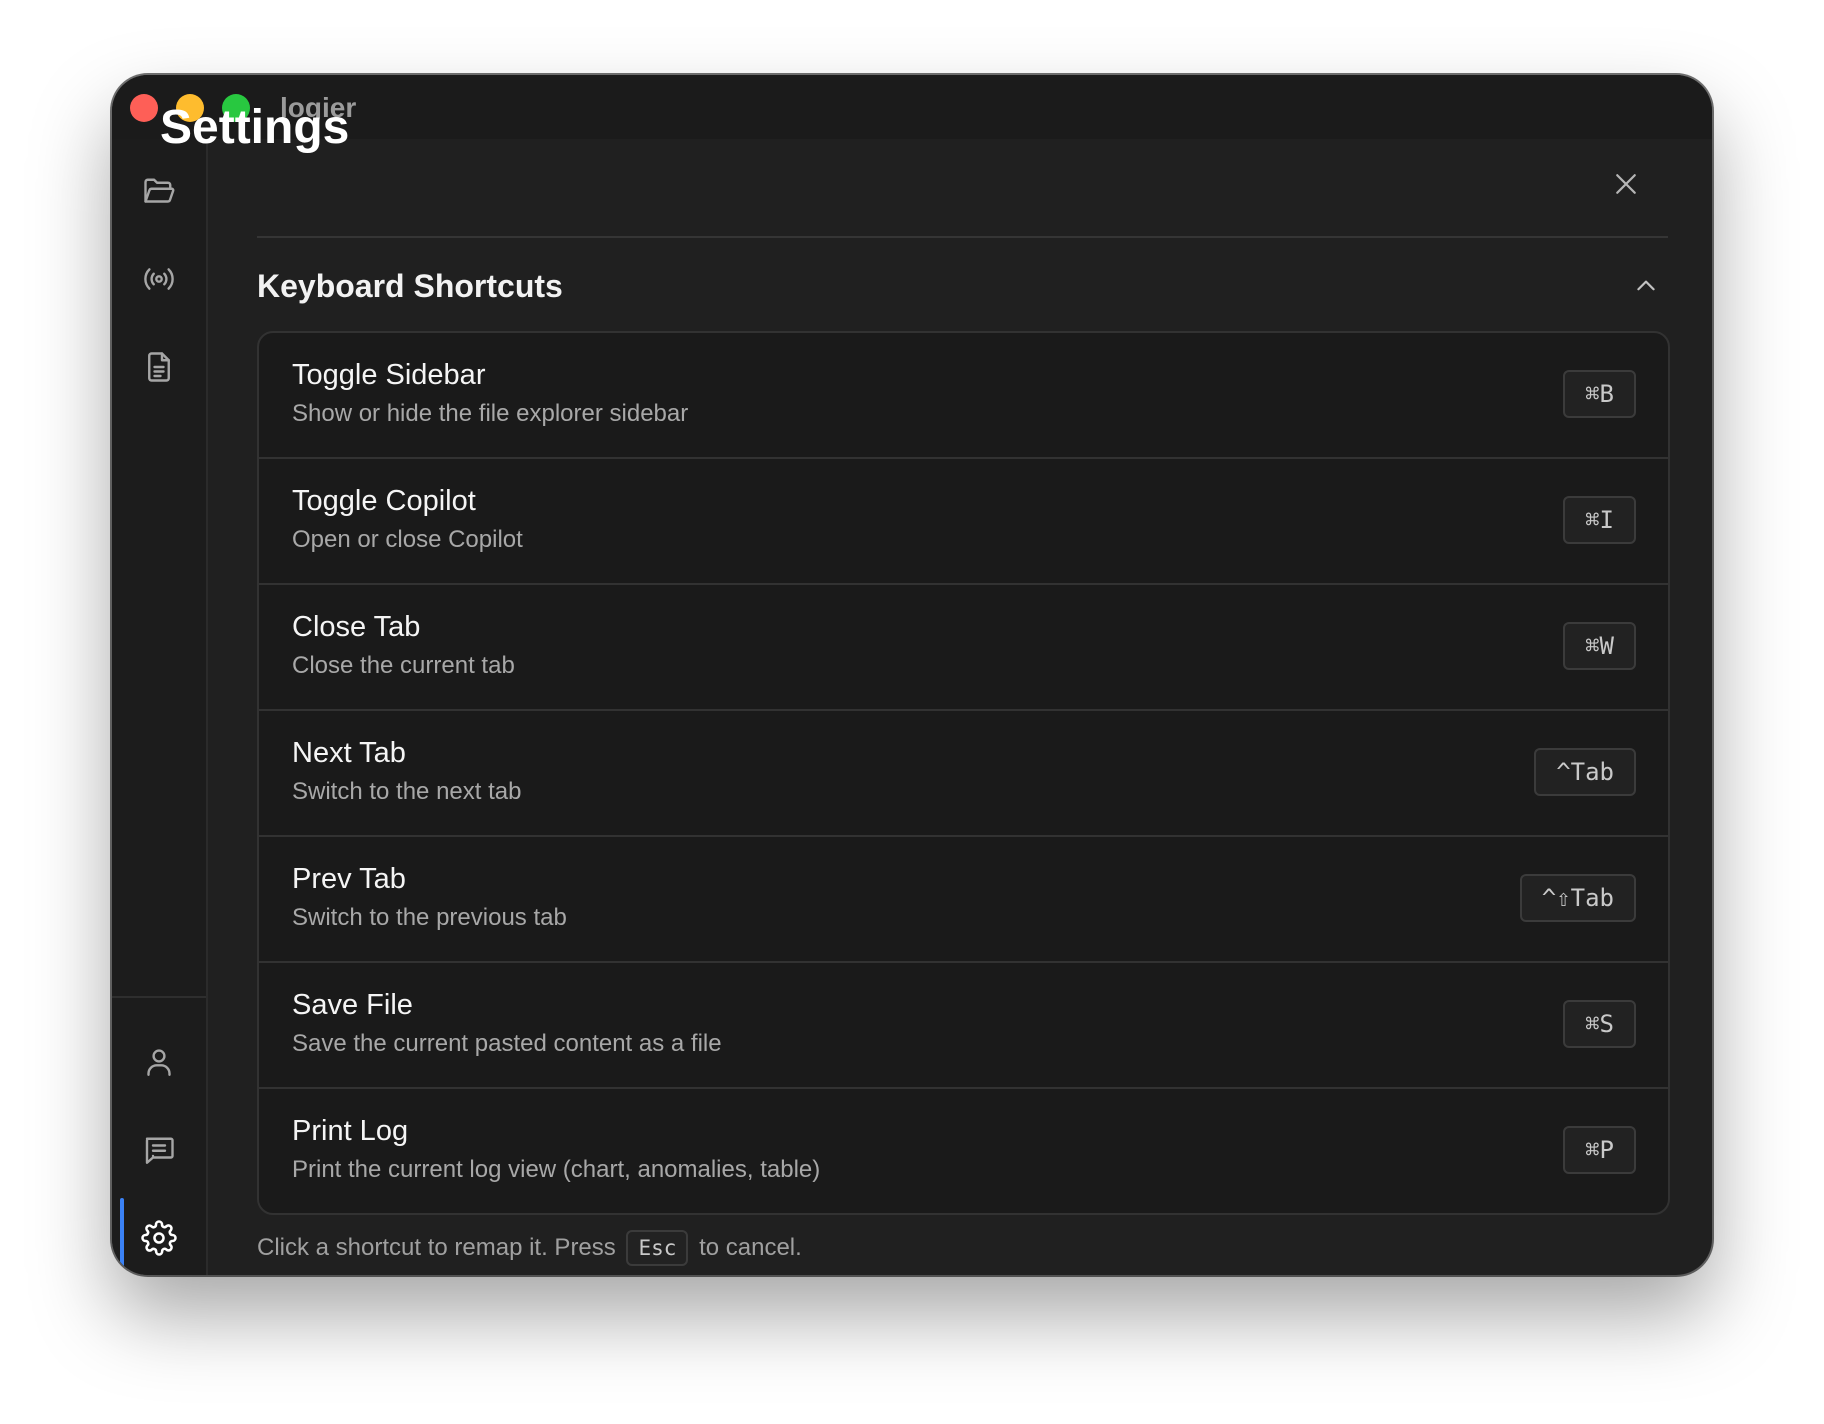 The width and height of the screenshot is (1824, 1424). I want to click on page-title: Settings, so click(255, 127).